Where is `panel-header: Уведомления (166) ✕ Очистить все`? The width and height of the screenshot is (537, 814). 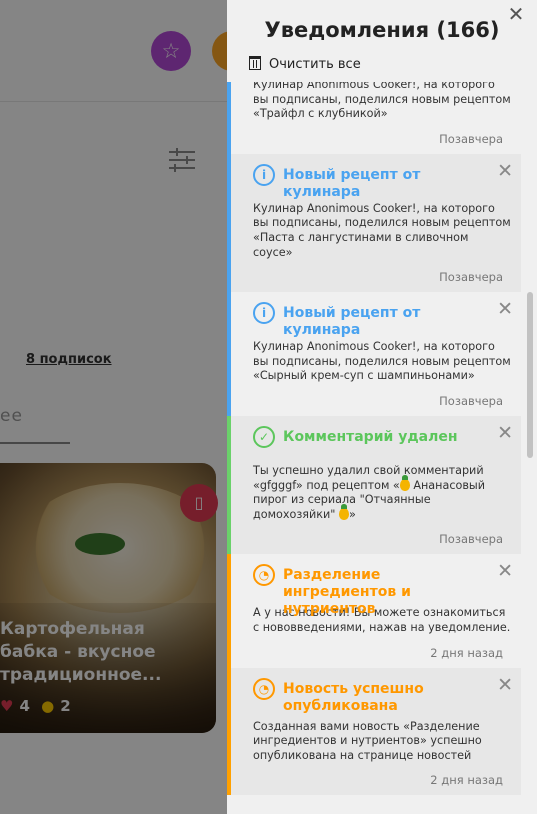 panel-header: Уведомления (166) ✕ Очистить все is located at coordinates (382, 41).